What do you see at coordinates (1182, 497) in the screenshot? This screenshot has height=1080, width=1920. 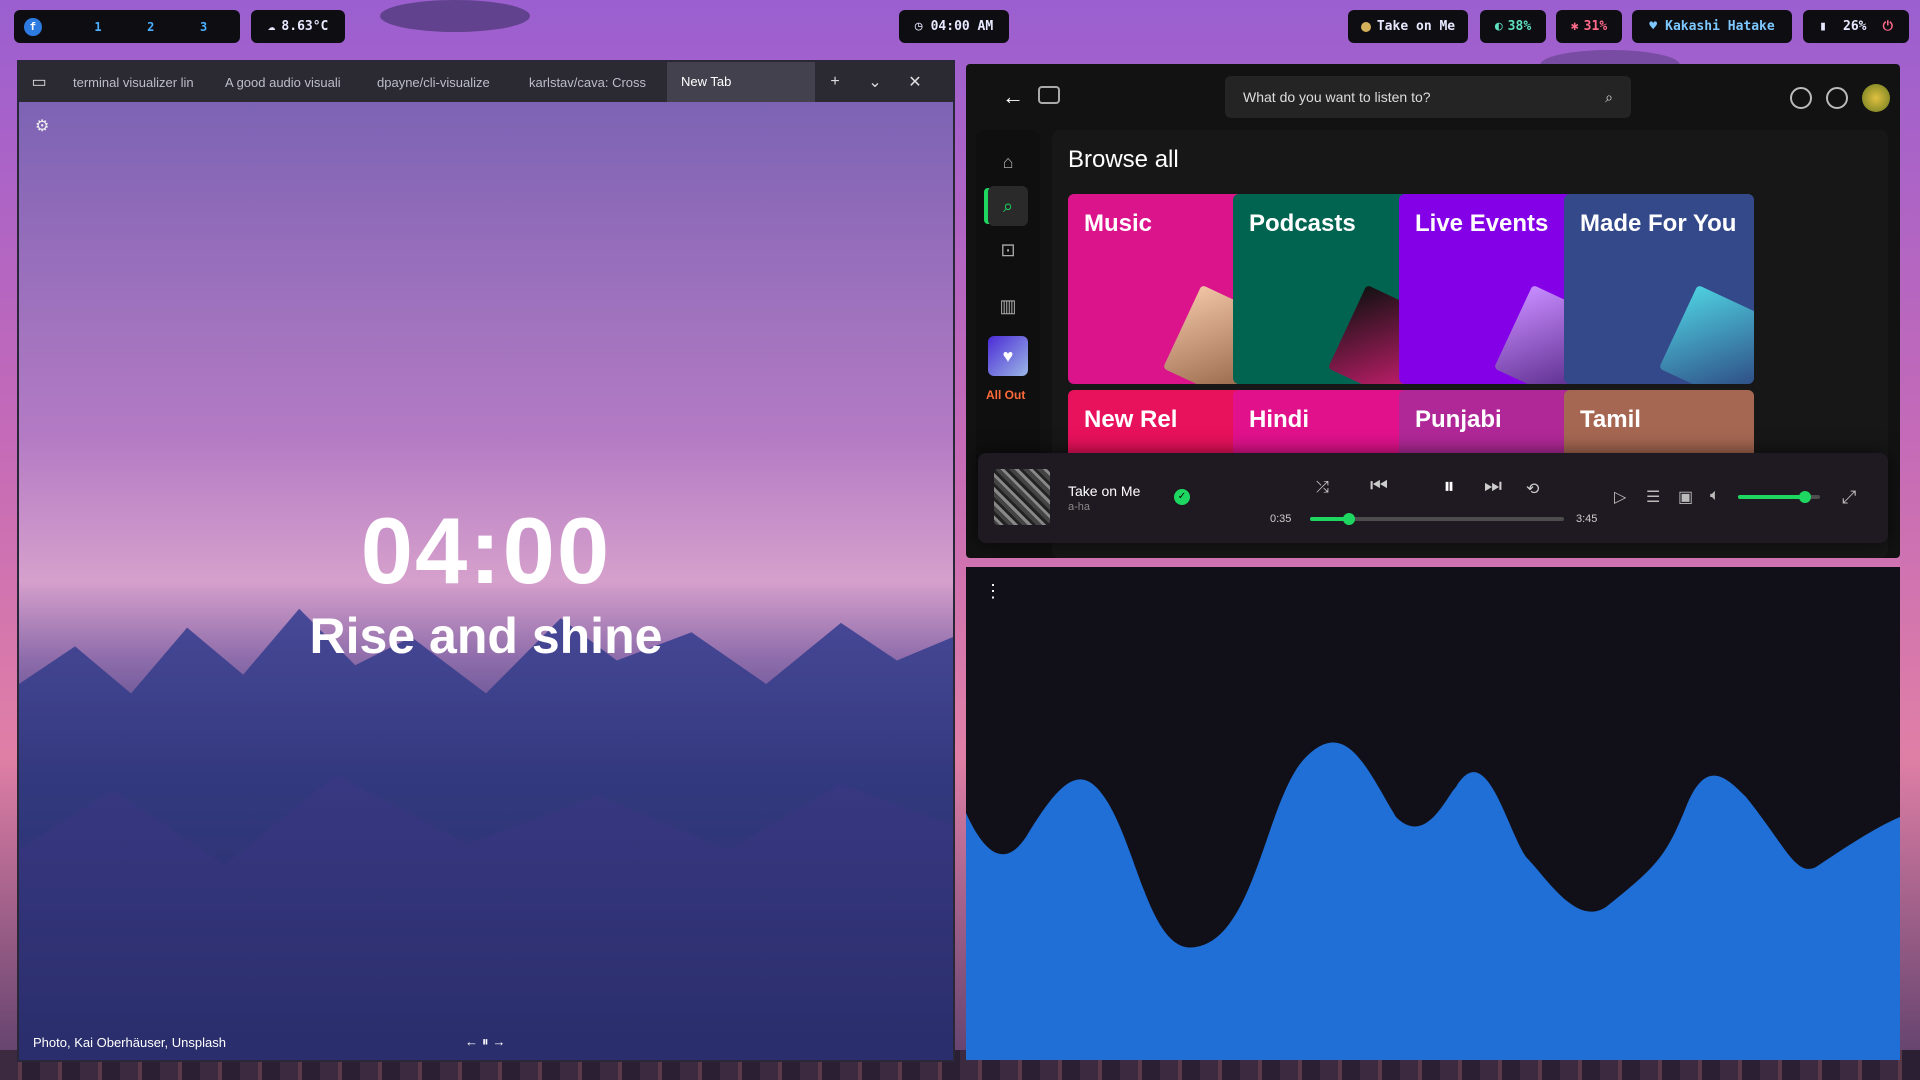 I see `saved-check-icon: ✓` at bounding box center [1182, 497].